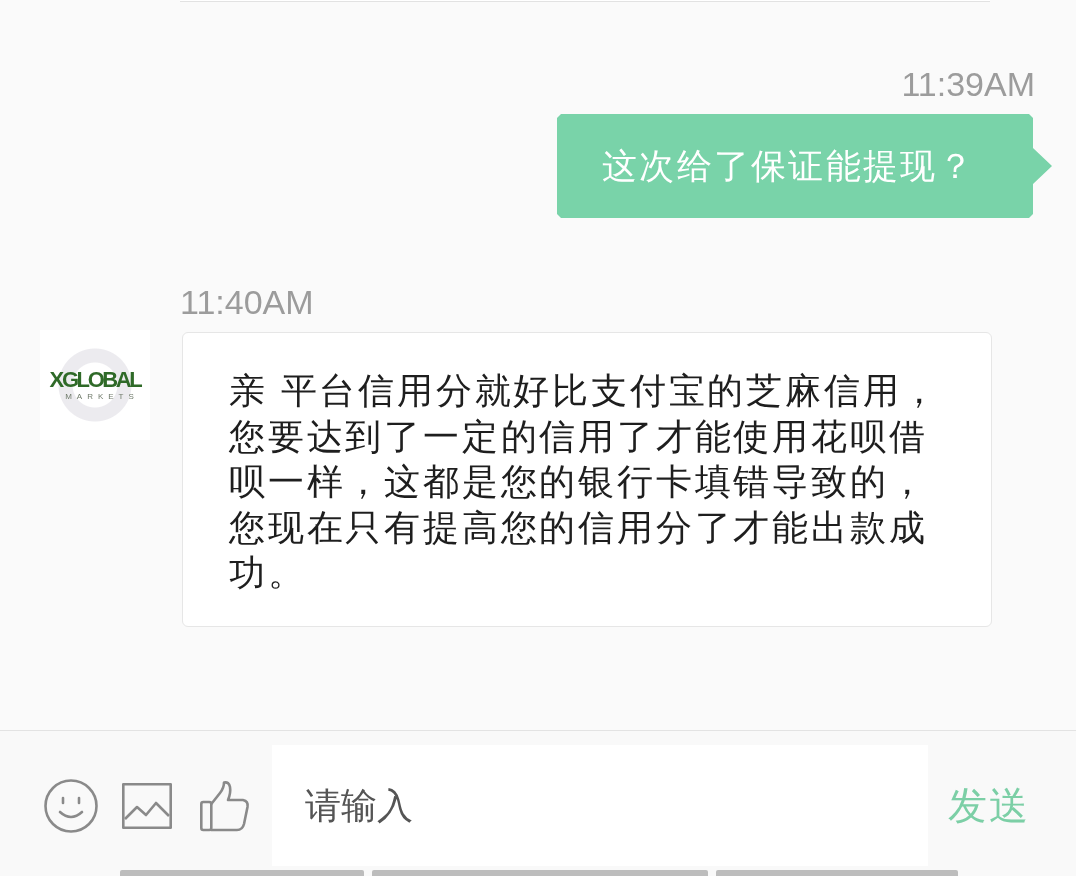  What do you see at coordinates (247, 302) in the screenshot?
I see `message-time: 11:40AM` at bounding box center [247, 302].